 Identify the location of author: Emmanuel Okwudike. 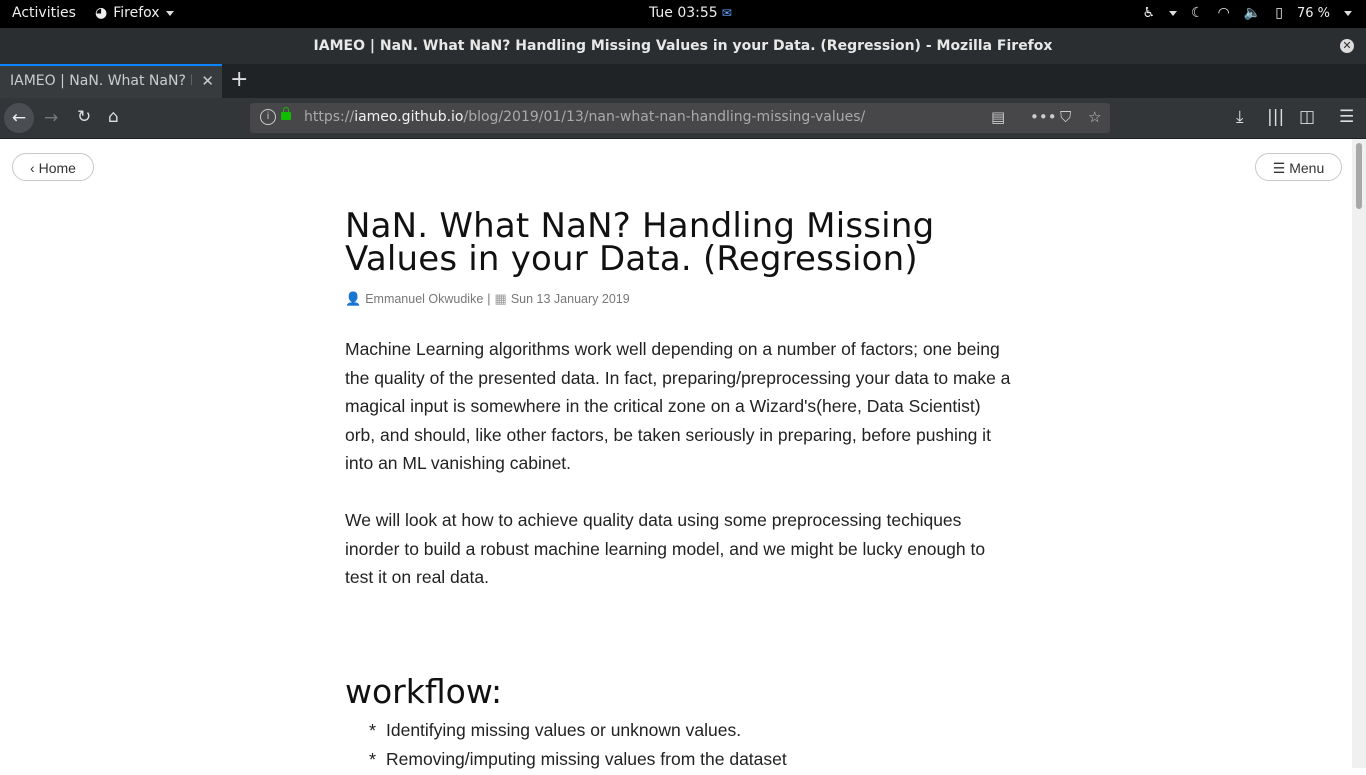
(424, 299).